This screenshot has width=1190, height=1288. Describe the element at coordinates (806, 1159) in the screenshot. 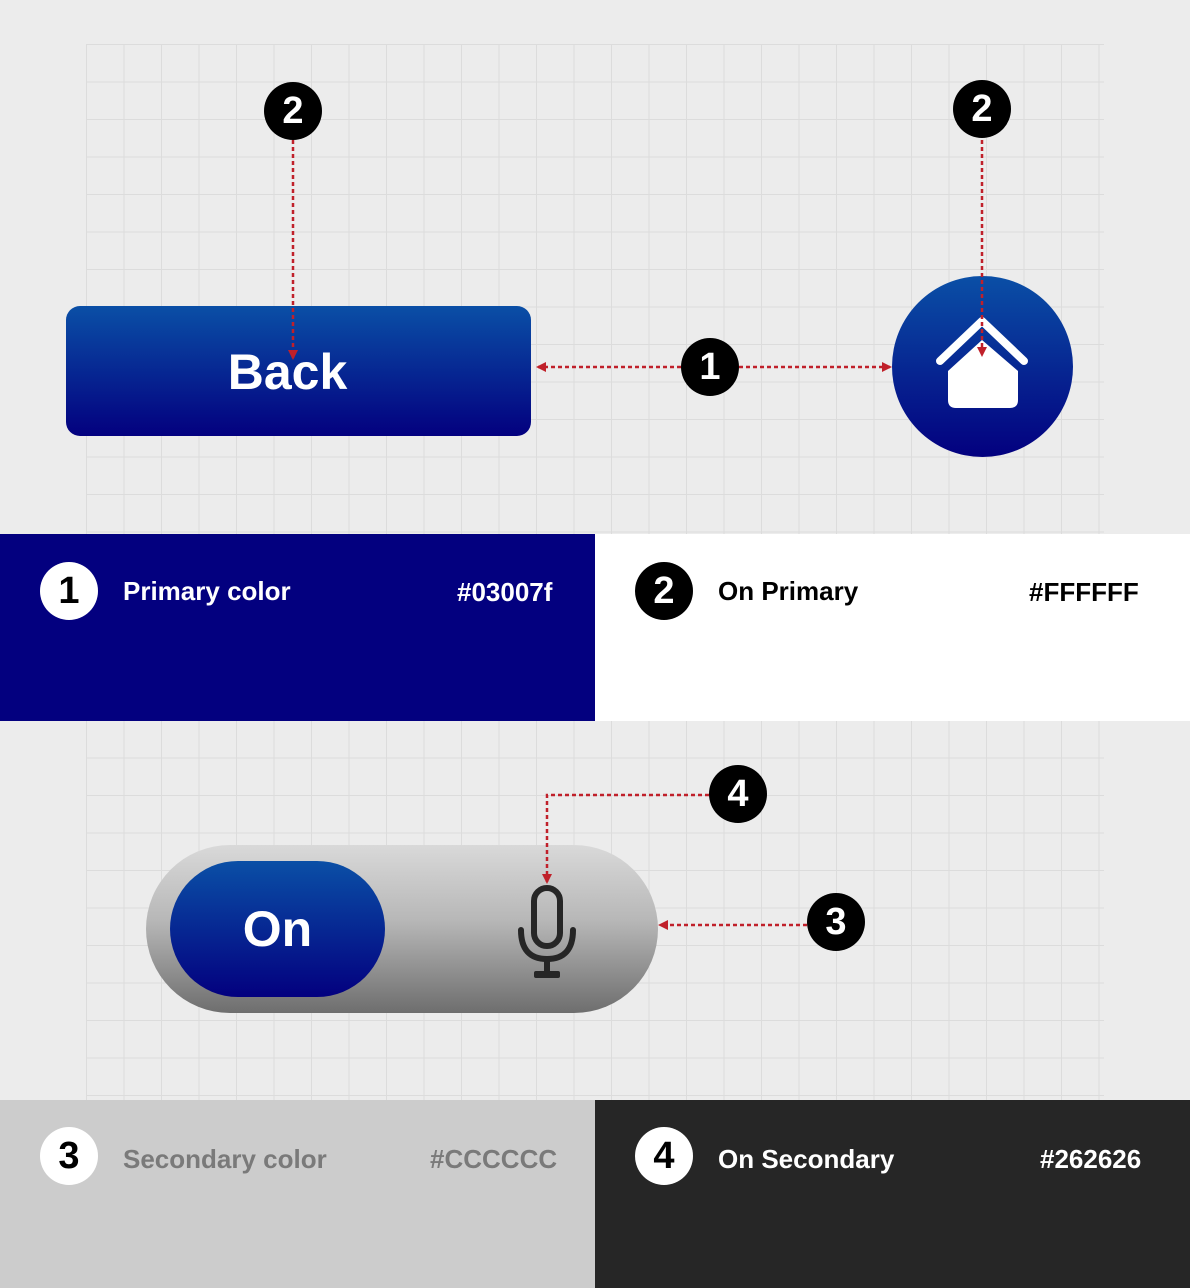

I see `swatch-name: On Secondary` at that location.